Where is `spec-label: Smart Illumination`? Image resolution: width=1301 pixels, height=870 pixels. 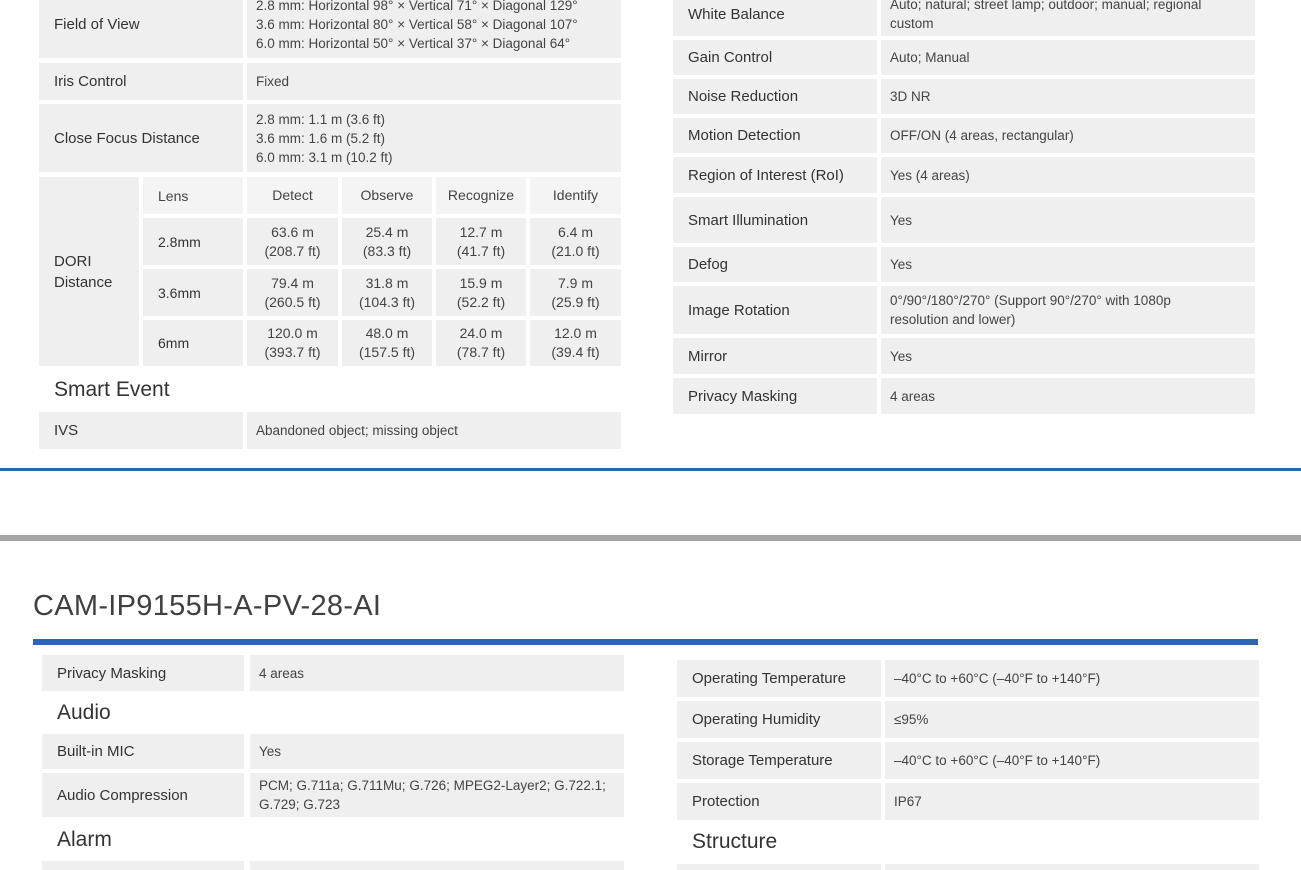 spec-label: Smart Illumination is located at coordinates (775, 220).